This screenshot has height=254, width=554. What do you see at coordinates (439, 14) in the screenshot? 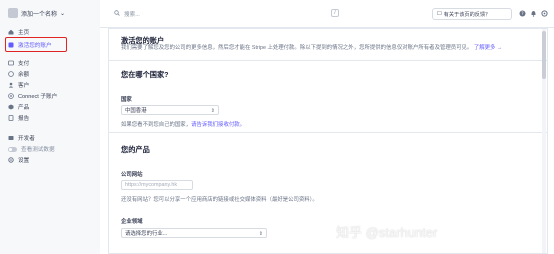
I see `feedback-icon: ☐` at bounding box center [439, 14].